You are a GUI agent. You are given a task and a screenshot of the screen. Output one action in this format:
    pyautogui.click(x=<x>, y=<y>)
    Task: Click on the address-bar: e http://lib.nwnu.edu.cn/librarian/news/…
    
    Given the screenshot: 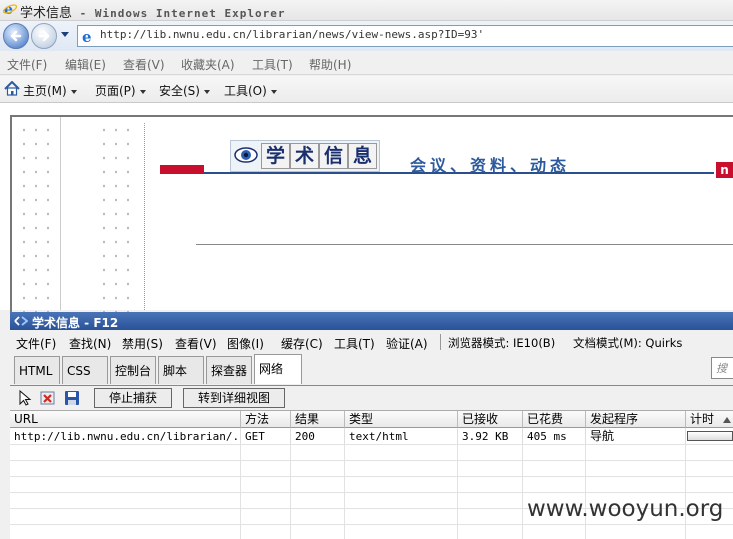 What is the action you would take?
    pyautogui.click(x=405, y=36)
    